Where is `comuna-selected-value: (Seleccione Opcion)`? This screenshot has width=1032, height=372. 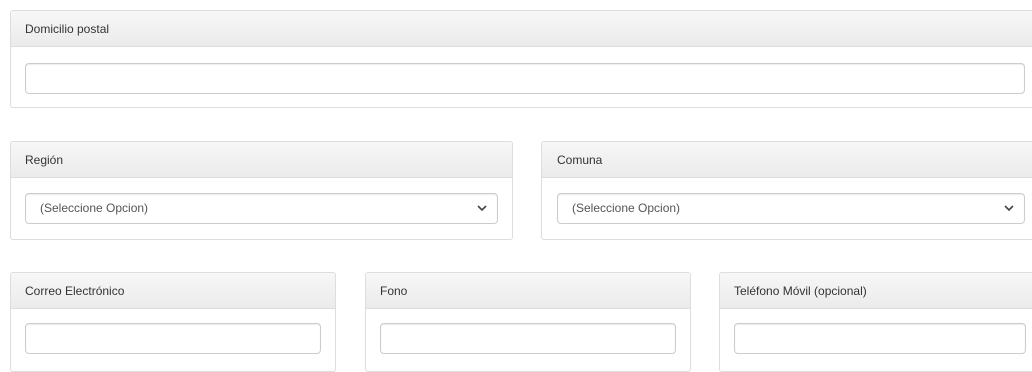
comuna-selected-value: (Seleccione Opcion) is located at coordinates (626, 208).